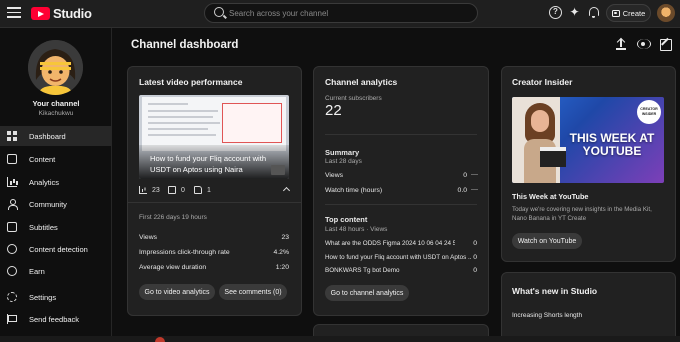 This screenshot has height=342, width=680. Describe the element at coordinates (588, 307) in the screenshot. I see `whats-new-card` at that location.